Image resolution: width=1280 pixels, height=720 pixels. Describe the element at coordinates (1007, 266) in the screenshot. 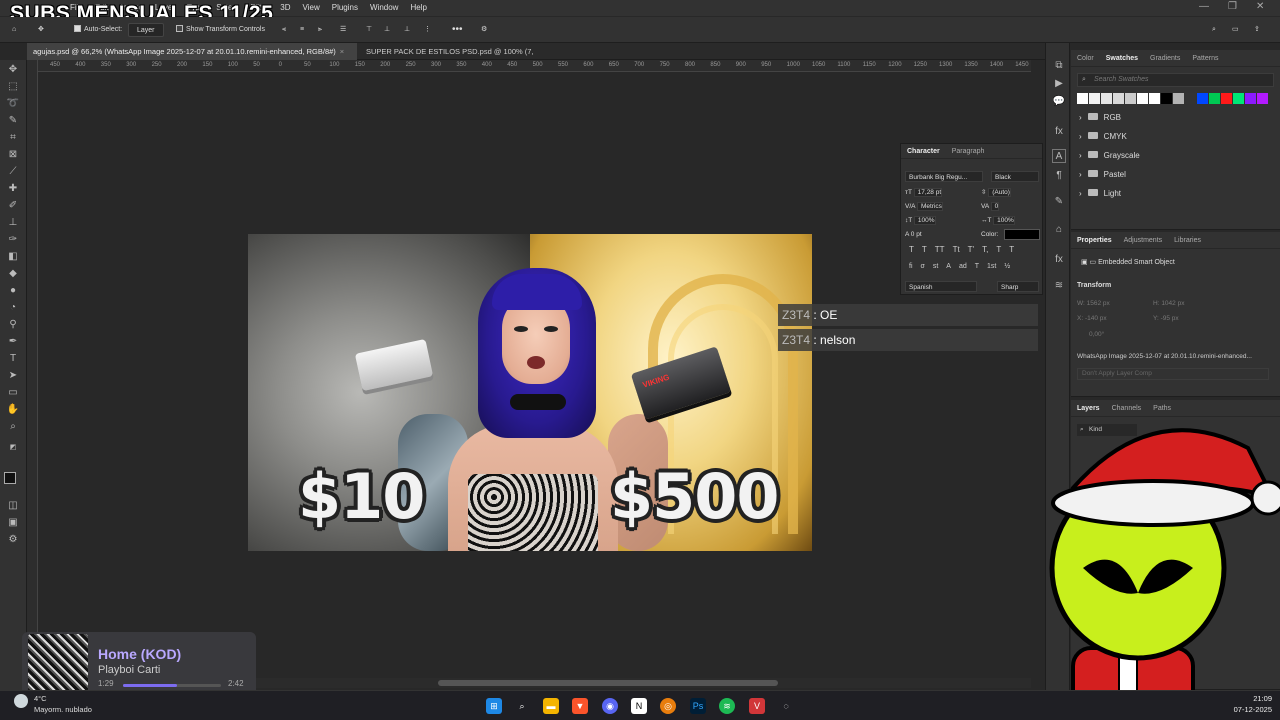

I see `fractions-button: ½` at that location.